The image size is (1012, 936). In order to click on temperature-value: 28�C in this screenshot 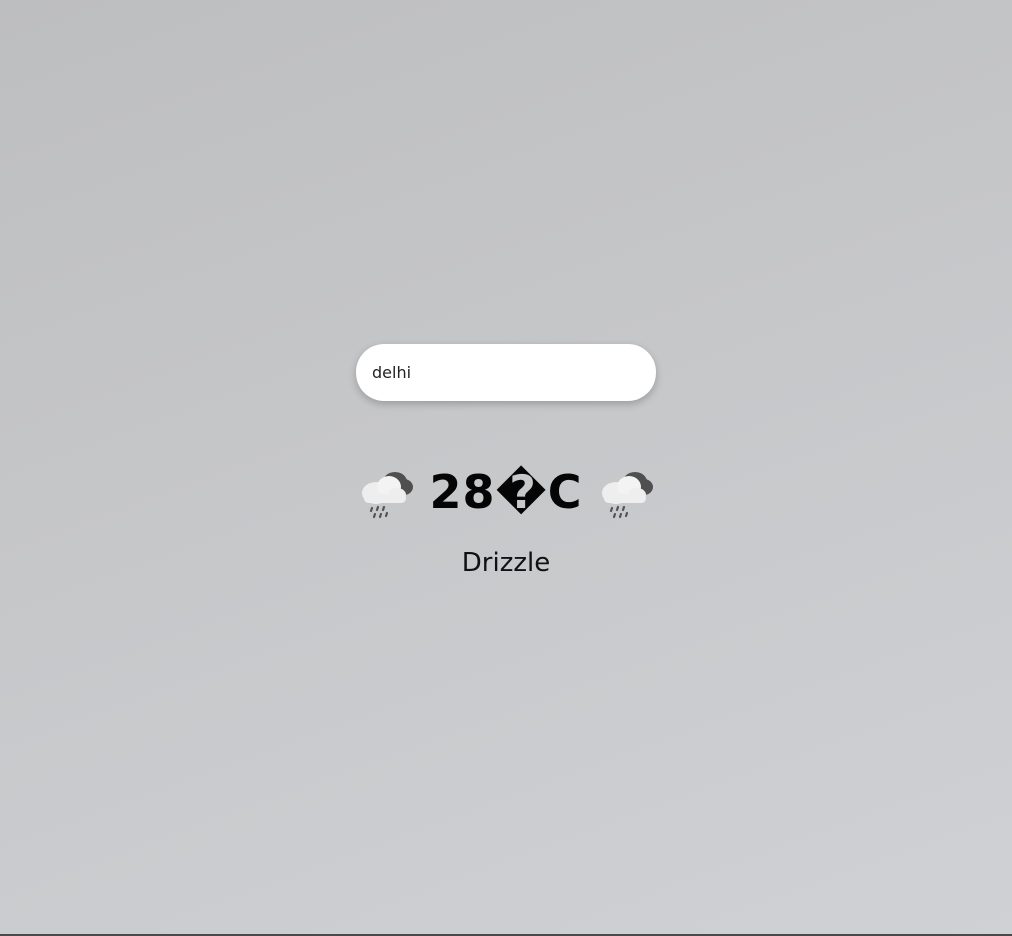, I will do `click(506, 492)`.